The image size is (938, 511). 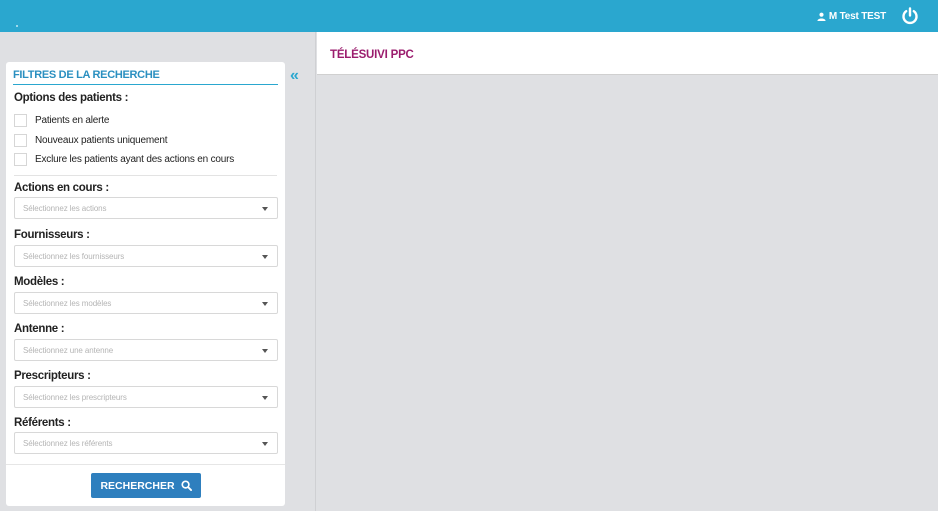 I want to click on patient-options-label: Options des patients :, so click(x=71, y=98).